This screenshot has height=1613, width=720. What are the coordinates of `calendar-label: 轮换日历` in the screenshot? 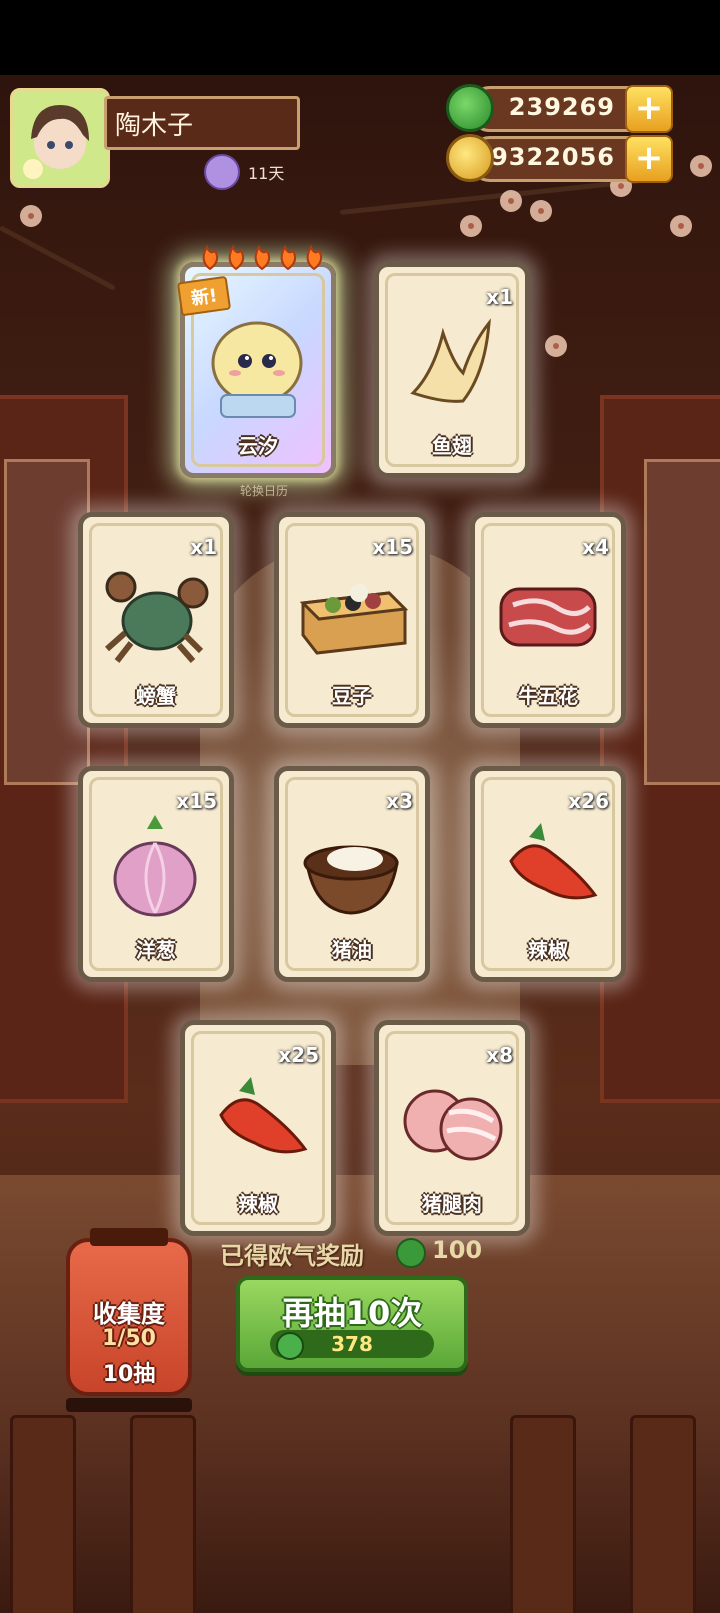 It's located at (264, 491).